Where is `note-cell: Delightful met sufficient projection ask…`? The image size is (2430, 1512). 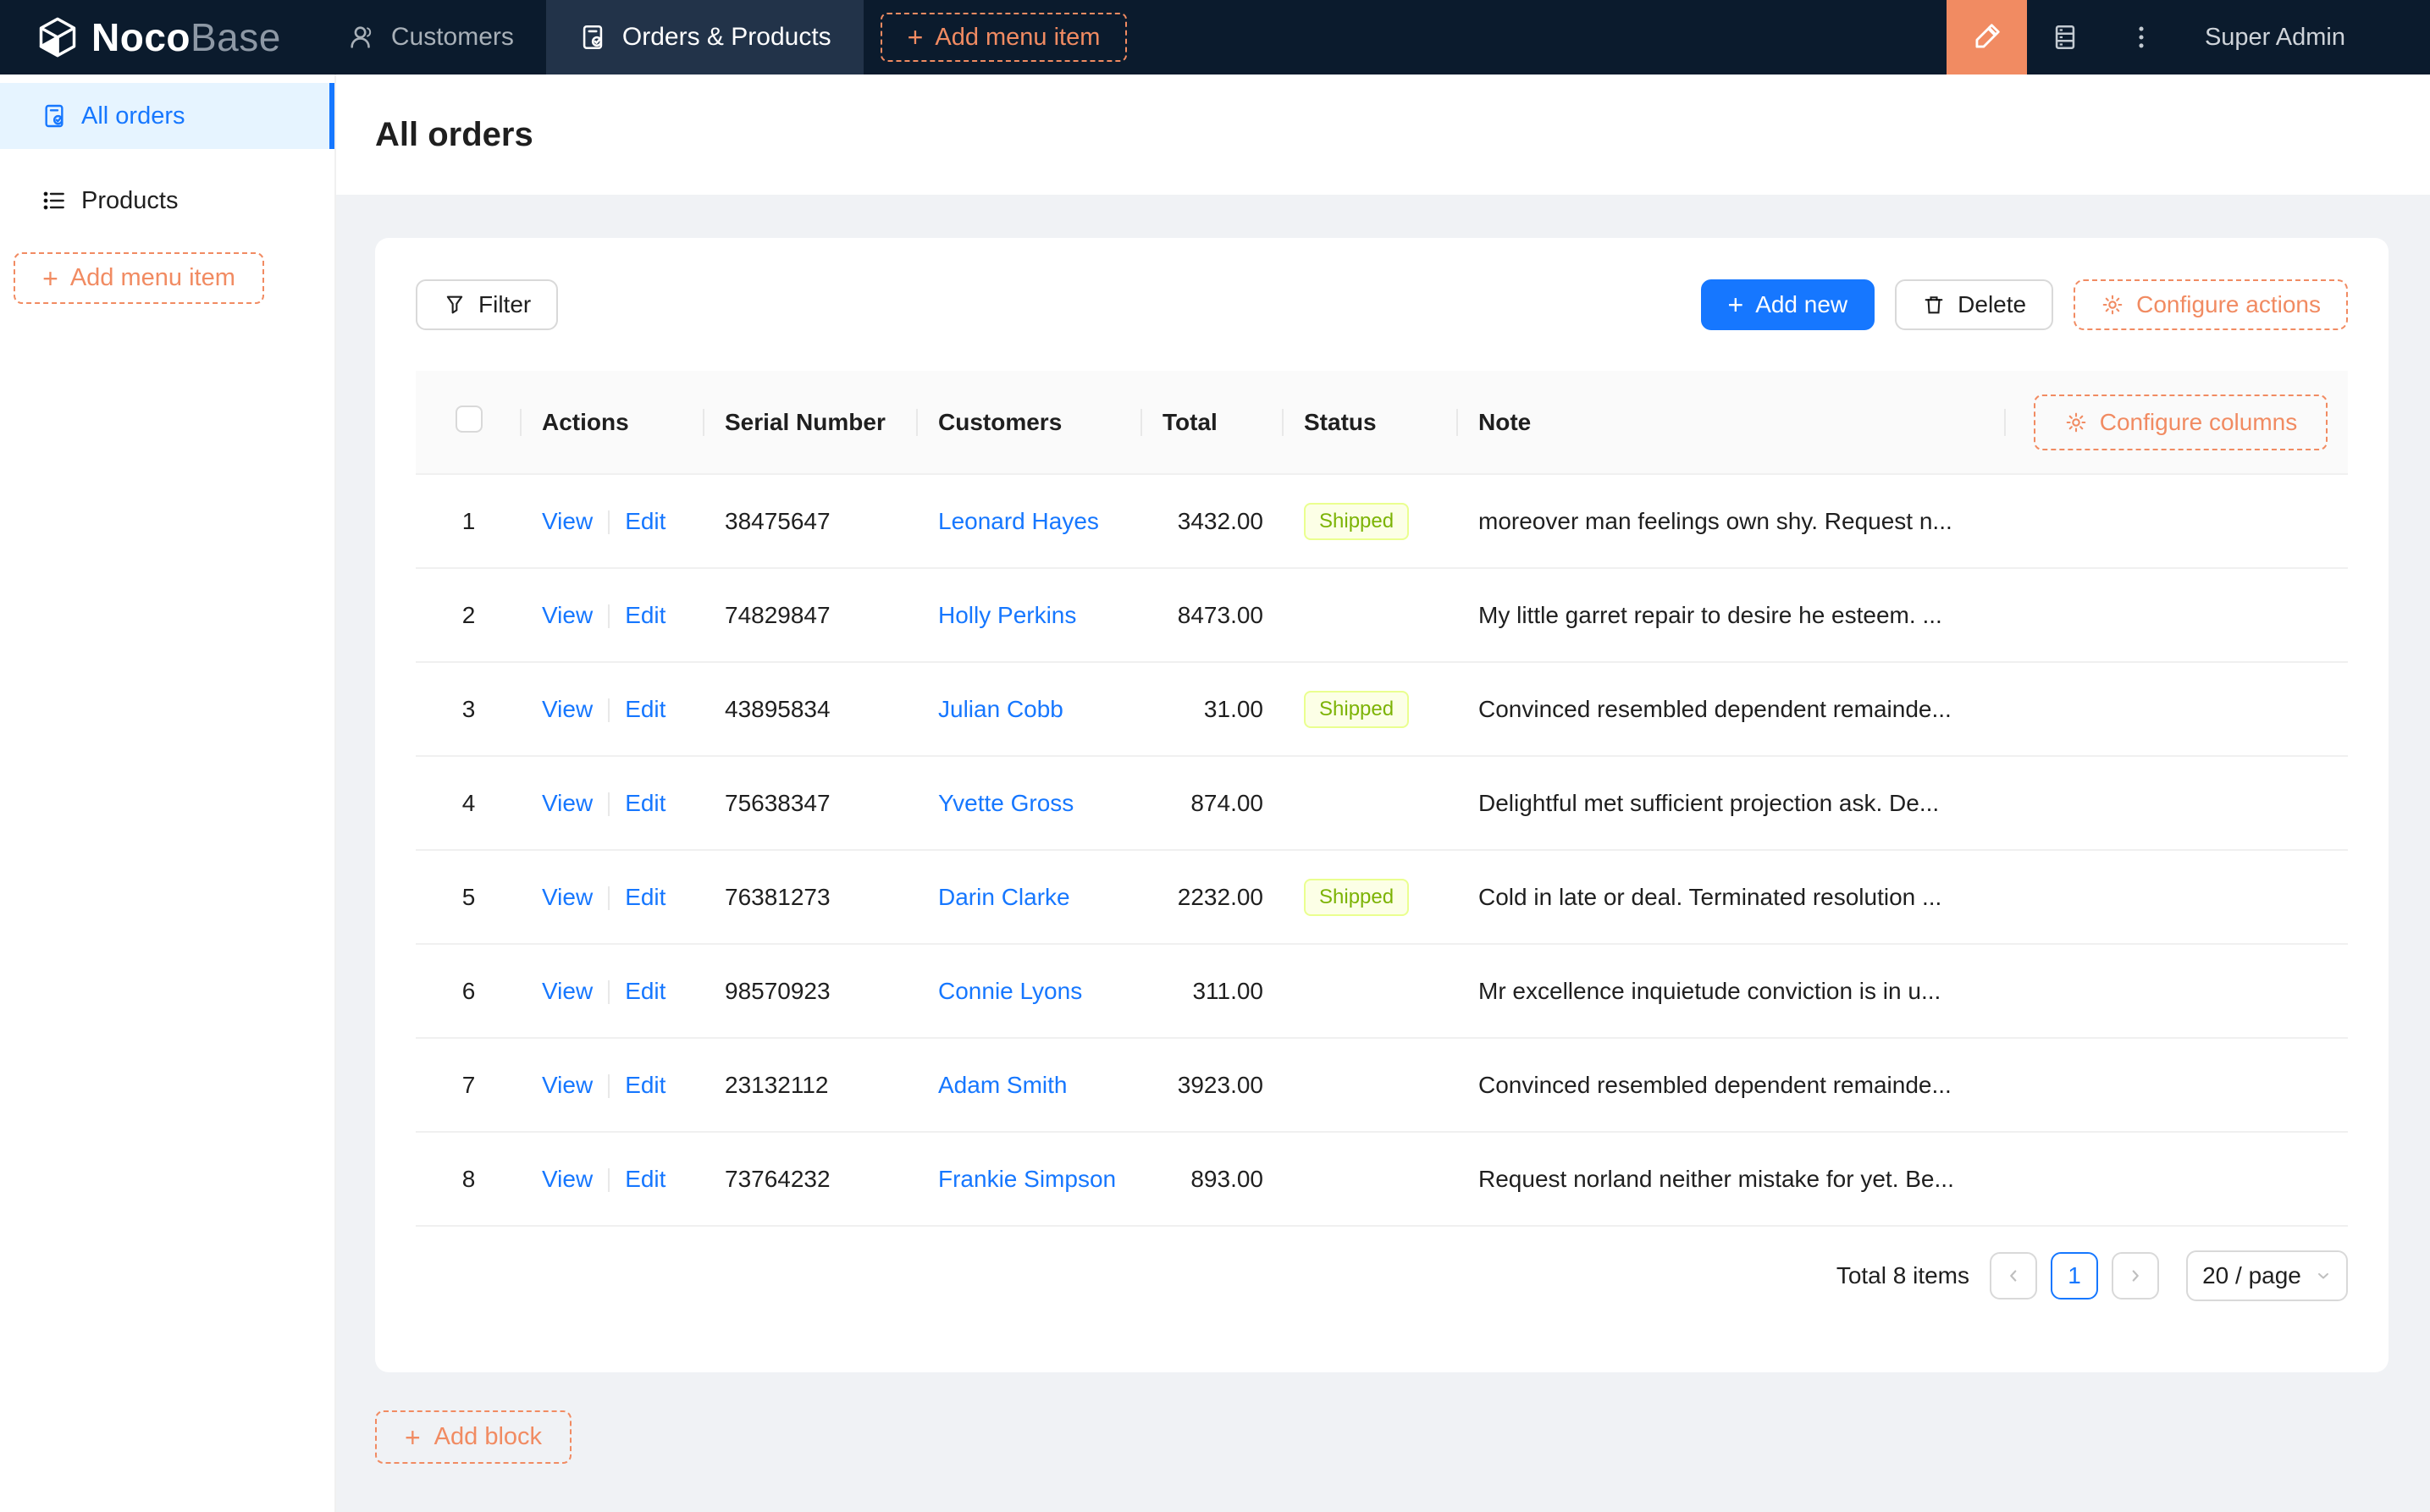 note-cell: Delightful met sufficient projection ask… is located at coordinates (1732, 803).